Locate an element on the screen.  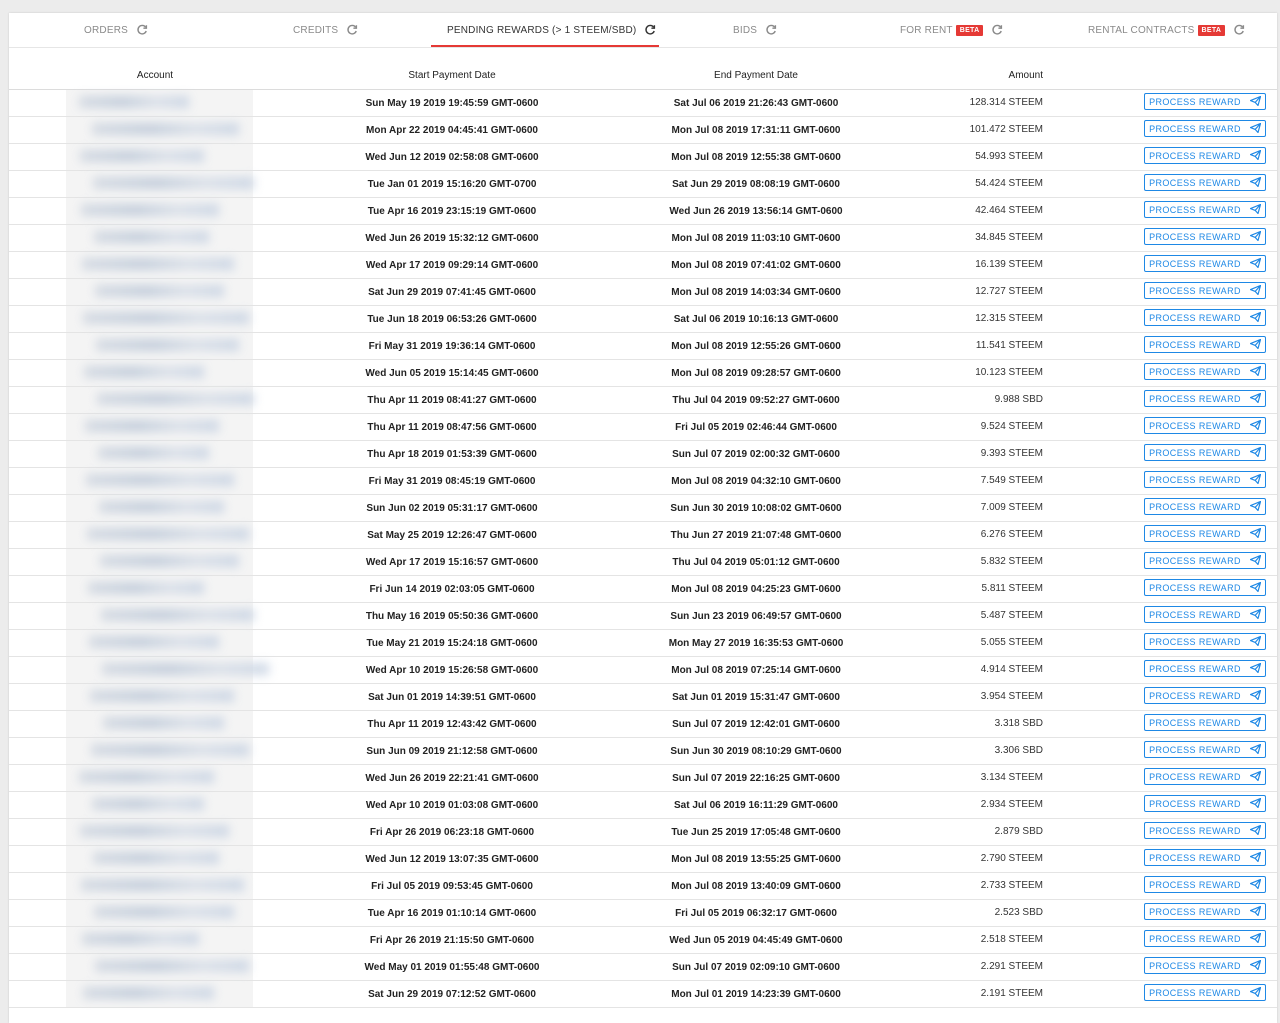
tab-bids: BIDS is located at coordinates (755, 30).